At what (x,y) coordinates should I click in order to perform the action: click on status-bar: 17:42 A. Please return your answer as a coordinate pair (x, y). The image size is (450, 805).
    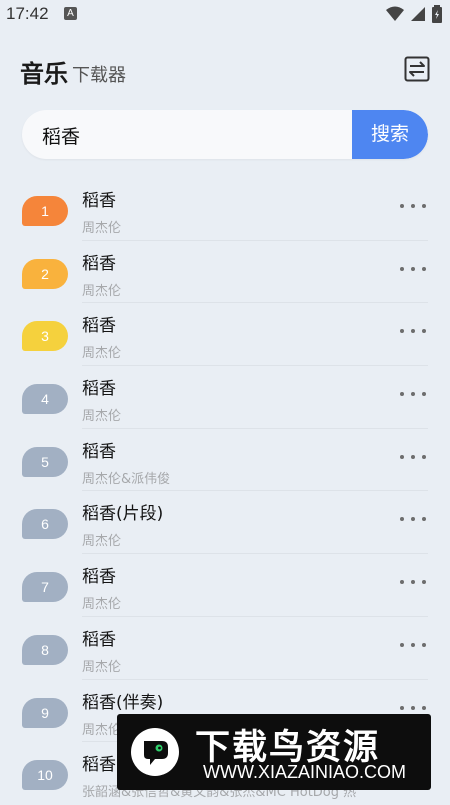
    Looking at the image, I should click on (225, 14).